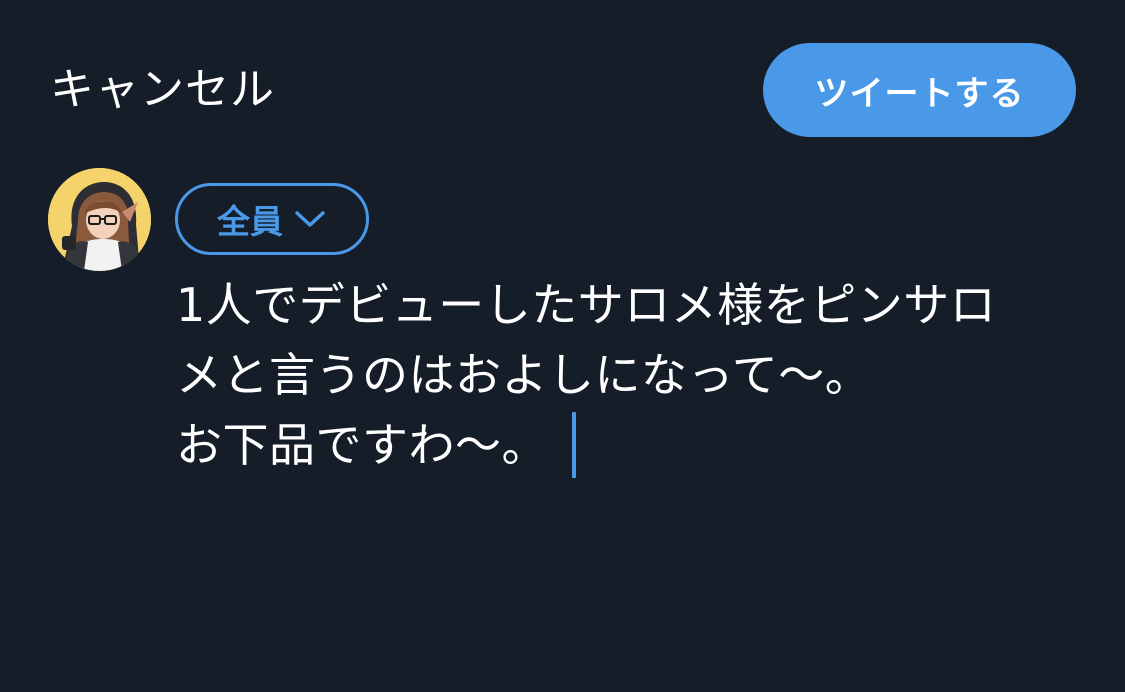  I want to click on cancel-button: キャンセル, so click(162, 90).